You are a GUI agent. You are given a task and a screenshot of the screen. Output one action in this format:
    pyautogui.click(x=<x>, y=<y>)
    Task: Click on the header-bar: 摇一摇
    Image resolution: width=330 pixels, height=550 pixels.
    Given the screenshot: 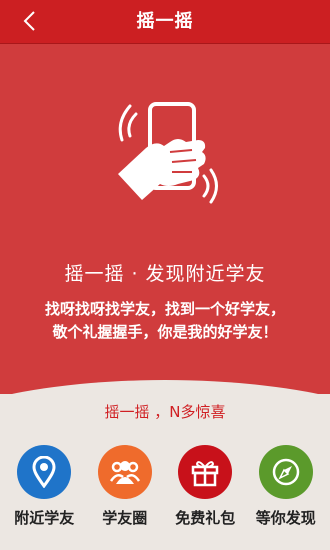 What is the action you would take?
    pyautogui.click(x=165, y=22)
    